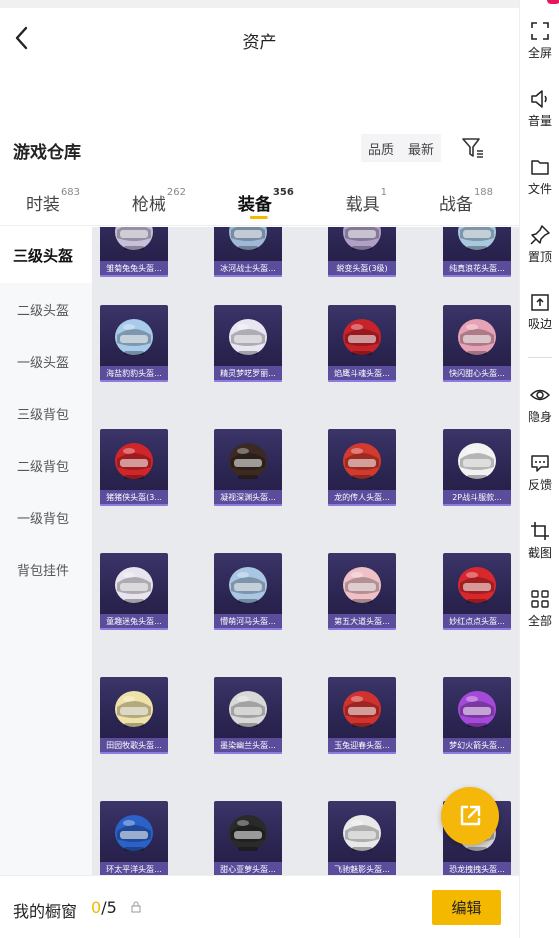  I want to click on tab-0: 时装683, so click(53, 195).